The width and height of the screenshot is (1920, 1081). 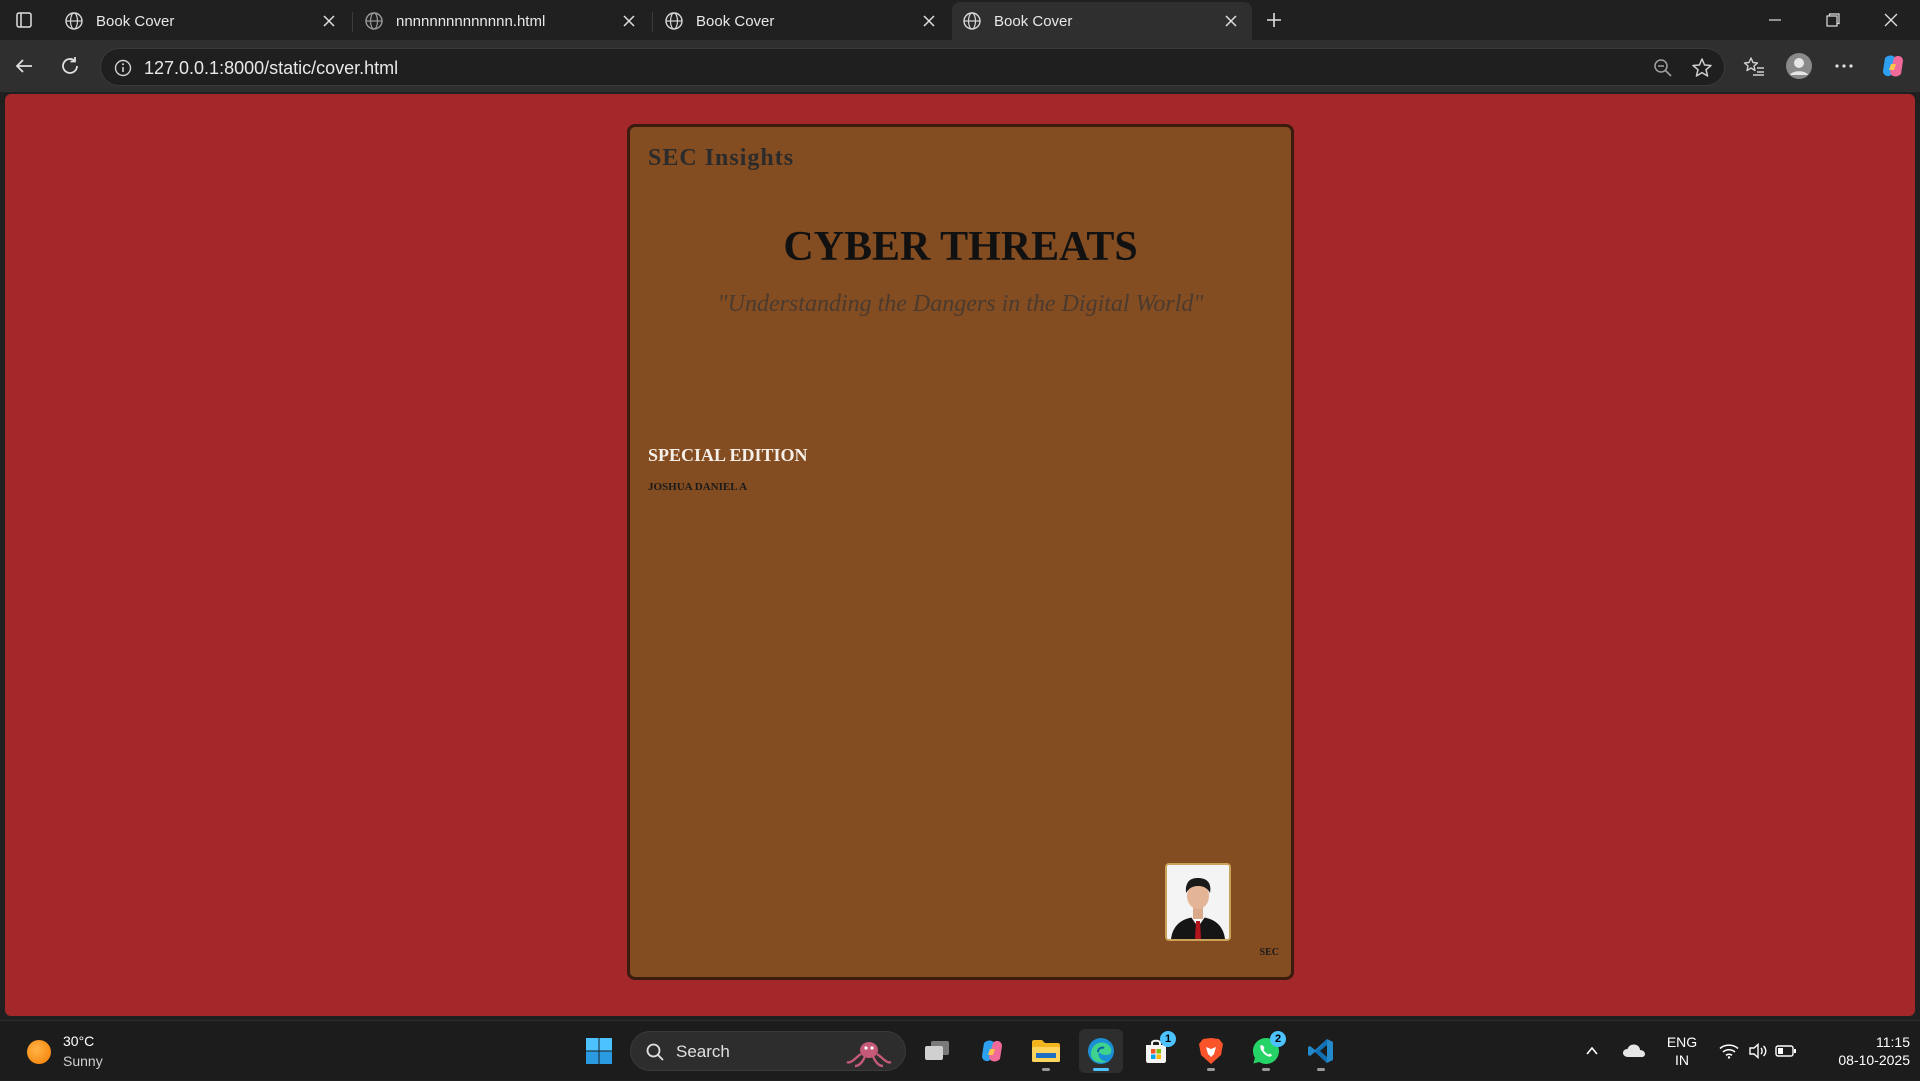 I want to click on speaker-icon, so click(x=1758, y=1051).